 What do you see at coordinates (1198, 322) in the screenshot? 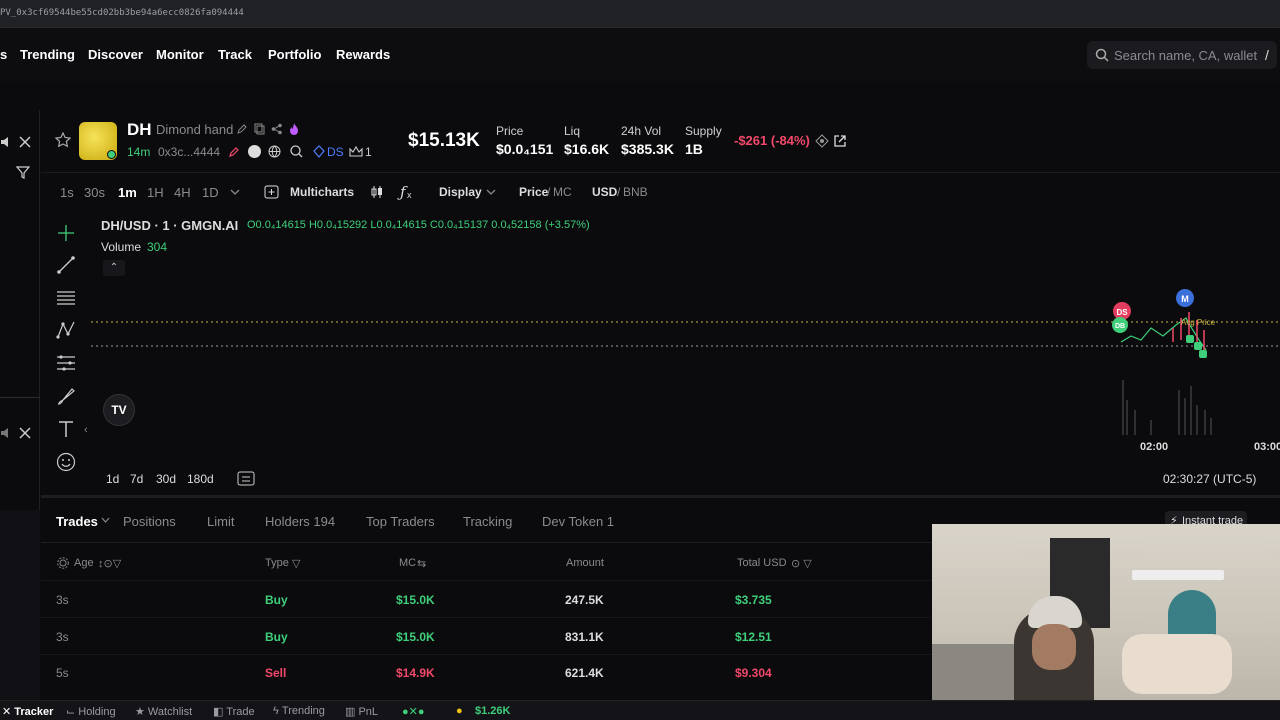
I see `avg-price-tag: Avg Price` at bounding box center [1198, 322].